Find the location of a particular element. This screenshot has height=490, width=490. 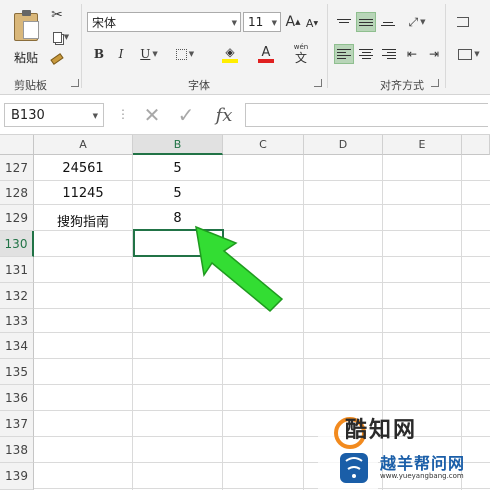

column-header-partial is located at coordinates (476, 145).